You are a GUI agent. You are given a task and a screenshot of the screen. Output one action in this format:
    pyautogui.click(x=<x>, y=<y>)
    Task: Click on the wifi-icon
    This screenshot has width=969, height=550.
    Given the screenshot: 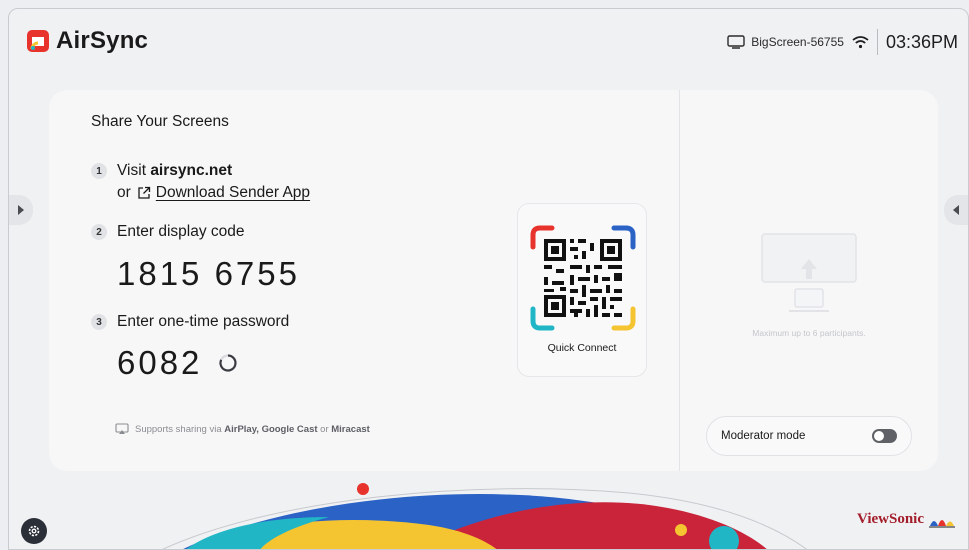 What is the action you would take?
    pyautogui.click(x=860, y=42)
    